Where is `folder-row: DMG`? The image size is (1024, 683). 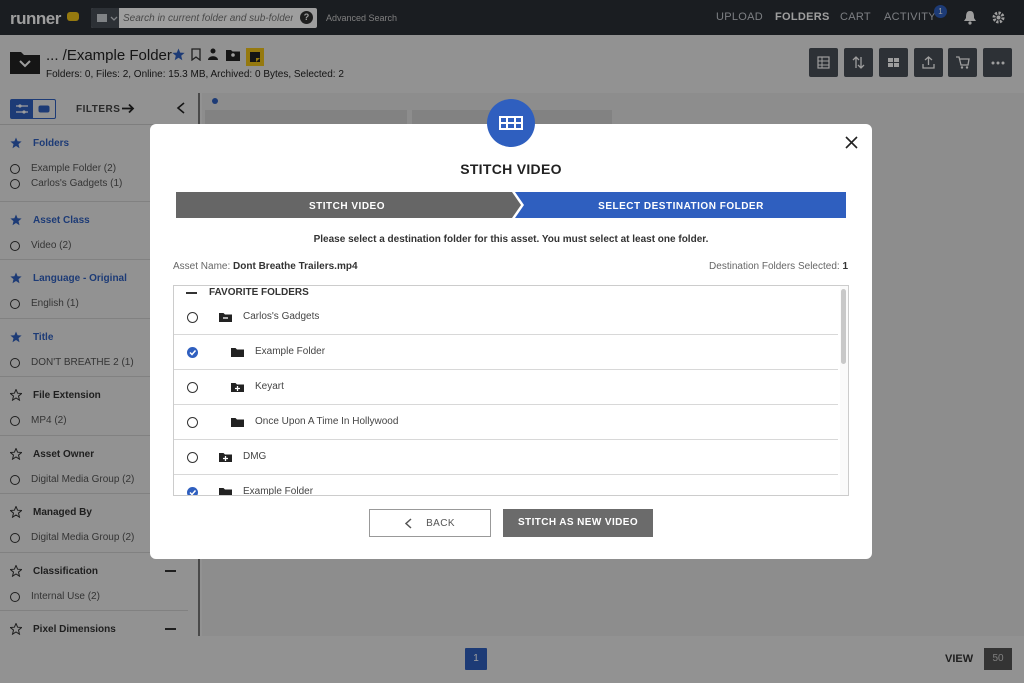 folder-row: DMG is located at coordinates (506, 457).